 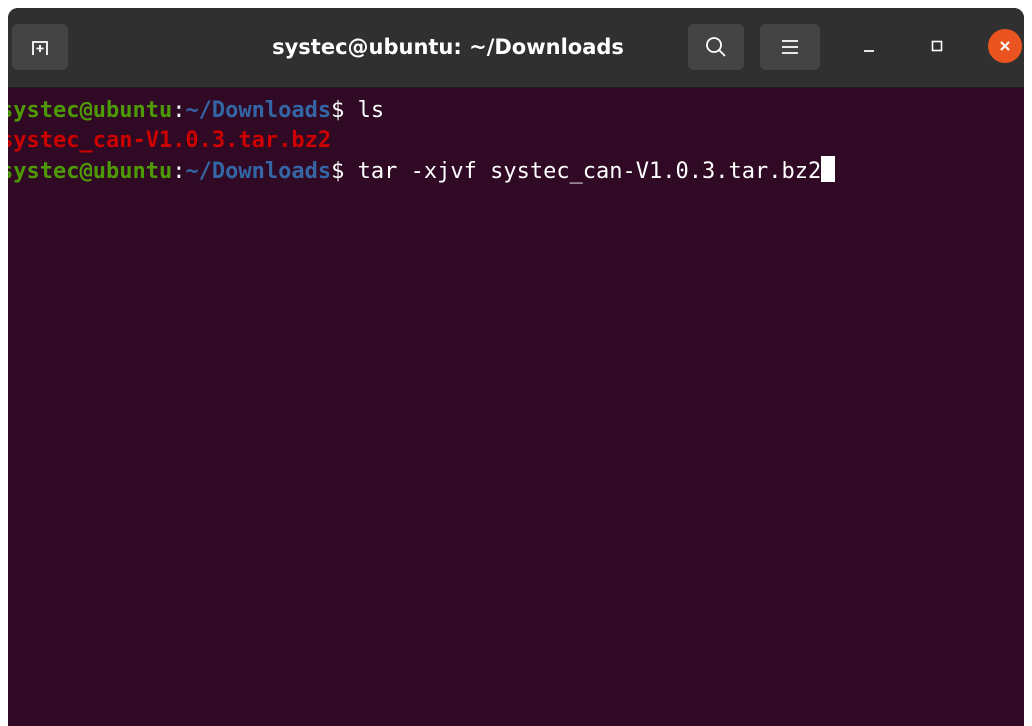 What do you see at coordinates (590, 171) in the screenshot?
I see `command-input: tar -xjvf systec_can-V1.0.3.tar.bz2` at bounding box center [590, 171].